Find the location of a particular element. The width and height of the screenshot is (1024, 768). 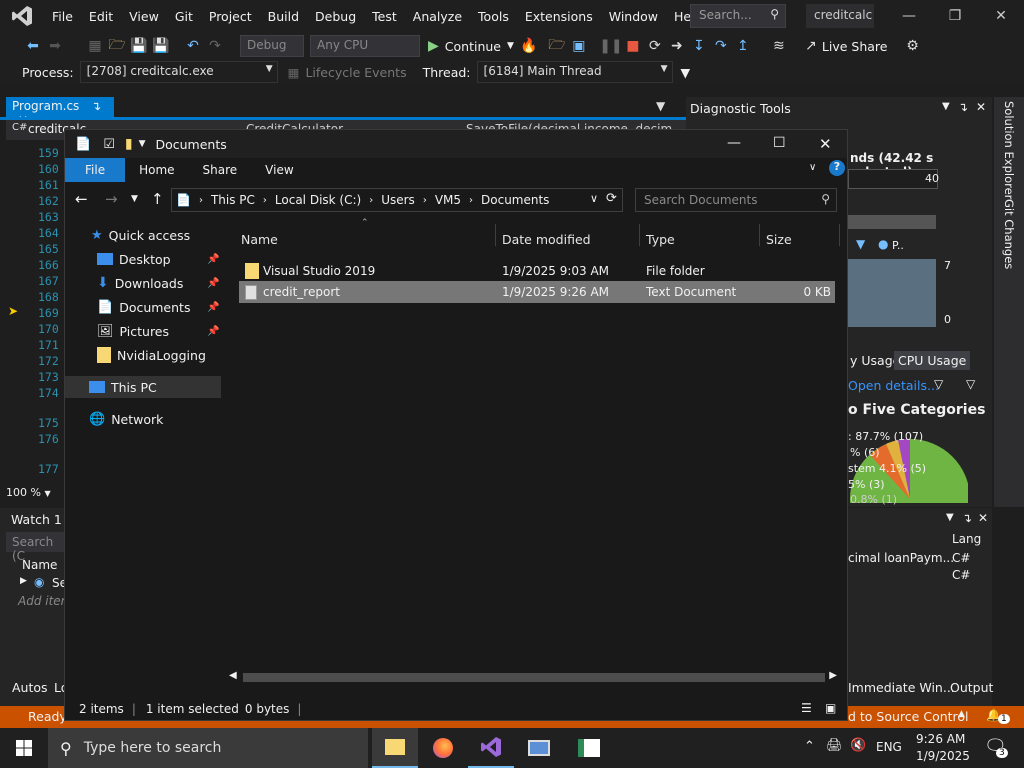

breadcrumb-documents: Documents is located at coordinates (515, 200).